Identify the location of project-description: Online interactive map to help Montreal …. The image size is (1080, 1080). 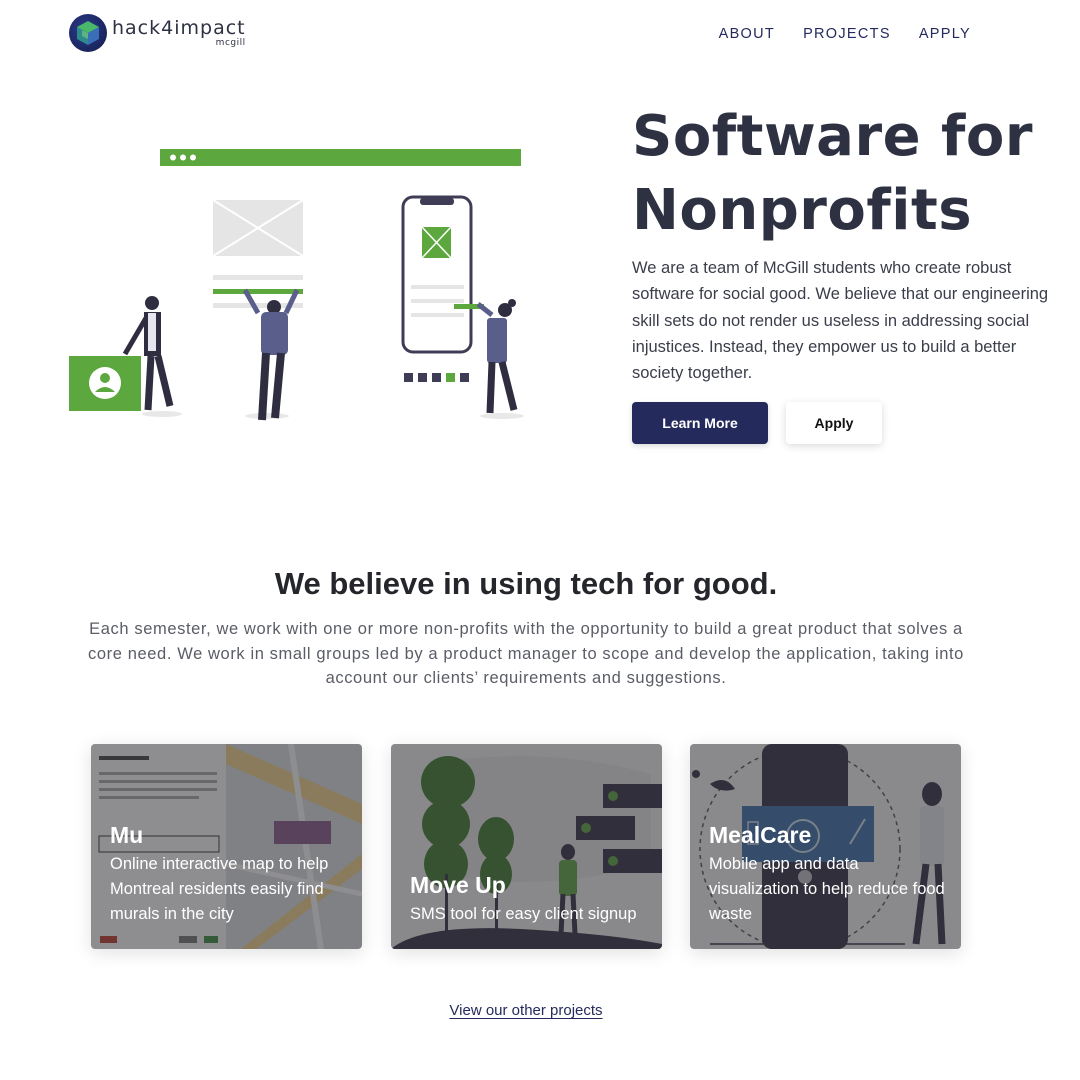
(219, 889).